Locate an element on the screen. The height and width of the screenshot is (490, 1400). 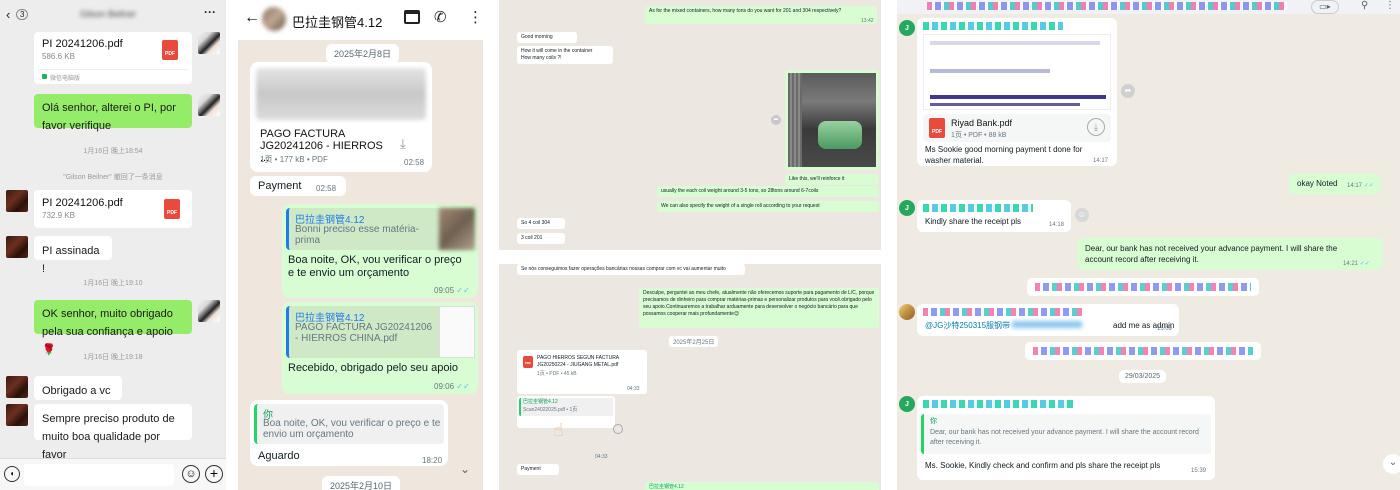
timestamp: 1月16日 晚上19:10 is located at coordinates (113, 283).